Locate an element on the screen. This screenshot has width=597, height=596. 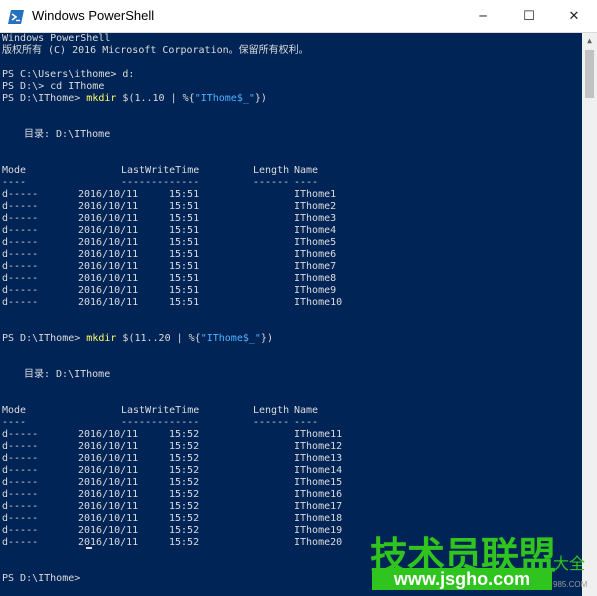
command-args: $(1..10 | %{ is located at coordinates (155, 98).